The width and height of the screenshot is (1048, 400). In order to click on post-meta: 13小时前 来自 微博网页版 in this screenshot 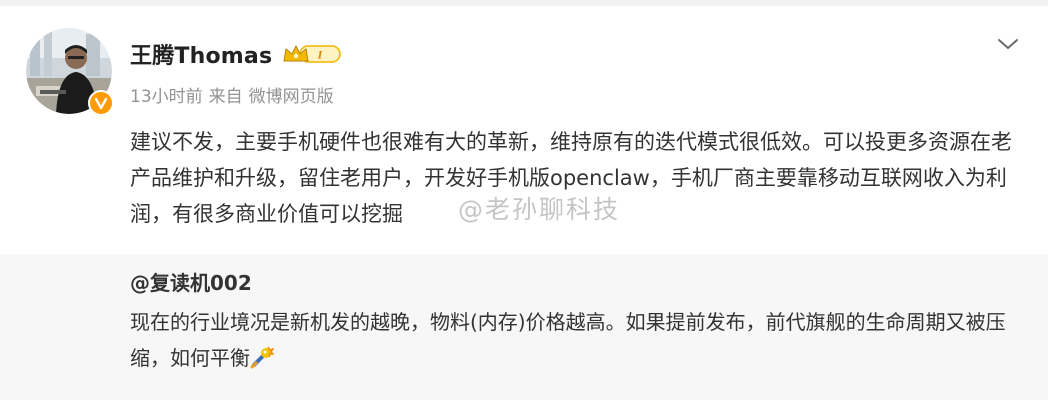, I will do `click(232, 94)`.